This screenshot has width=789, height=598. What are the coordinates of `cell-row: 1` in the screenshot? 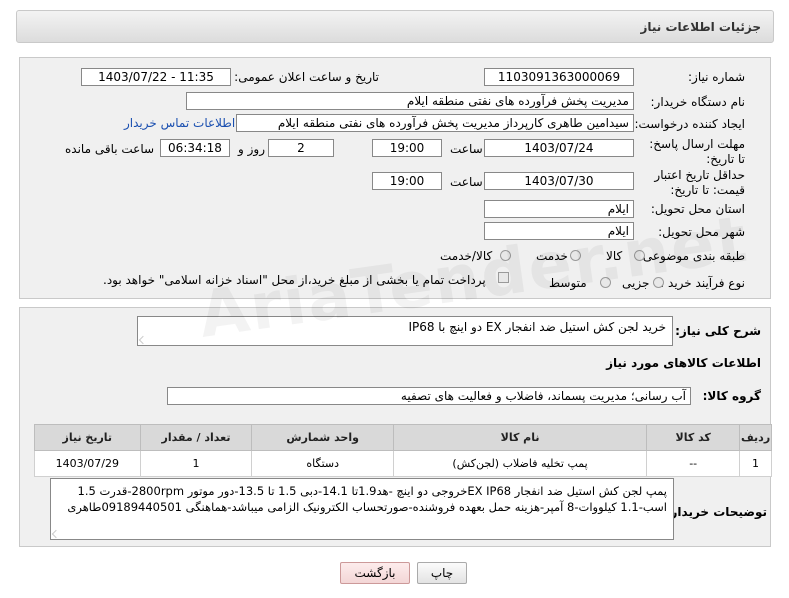 It's located at (755, 463).